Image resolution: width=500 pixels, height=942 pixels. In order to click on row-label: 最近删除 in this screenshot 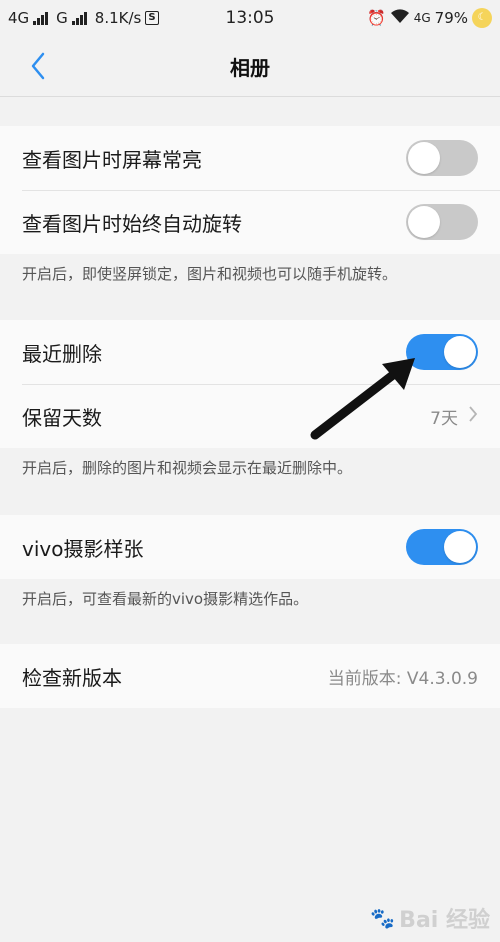, I will do `click(62, 353)`.